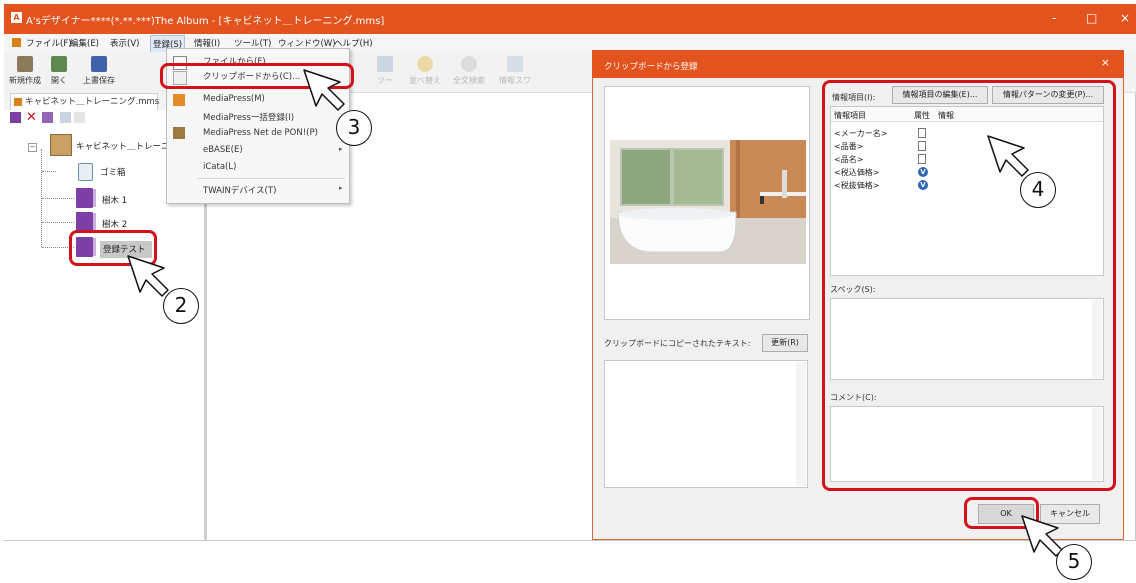  I want to click on menu-separator, so click(271, 178).